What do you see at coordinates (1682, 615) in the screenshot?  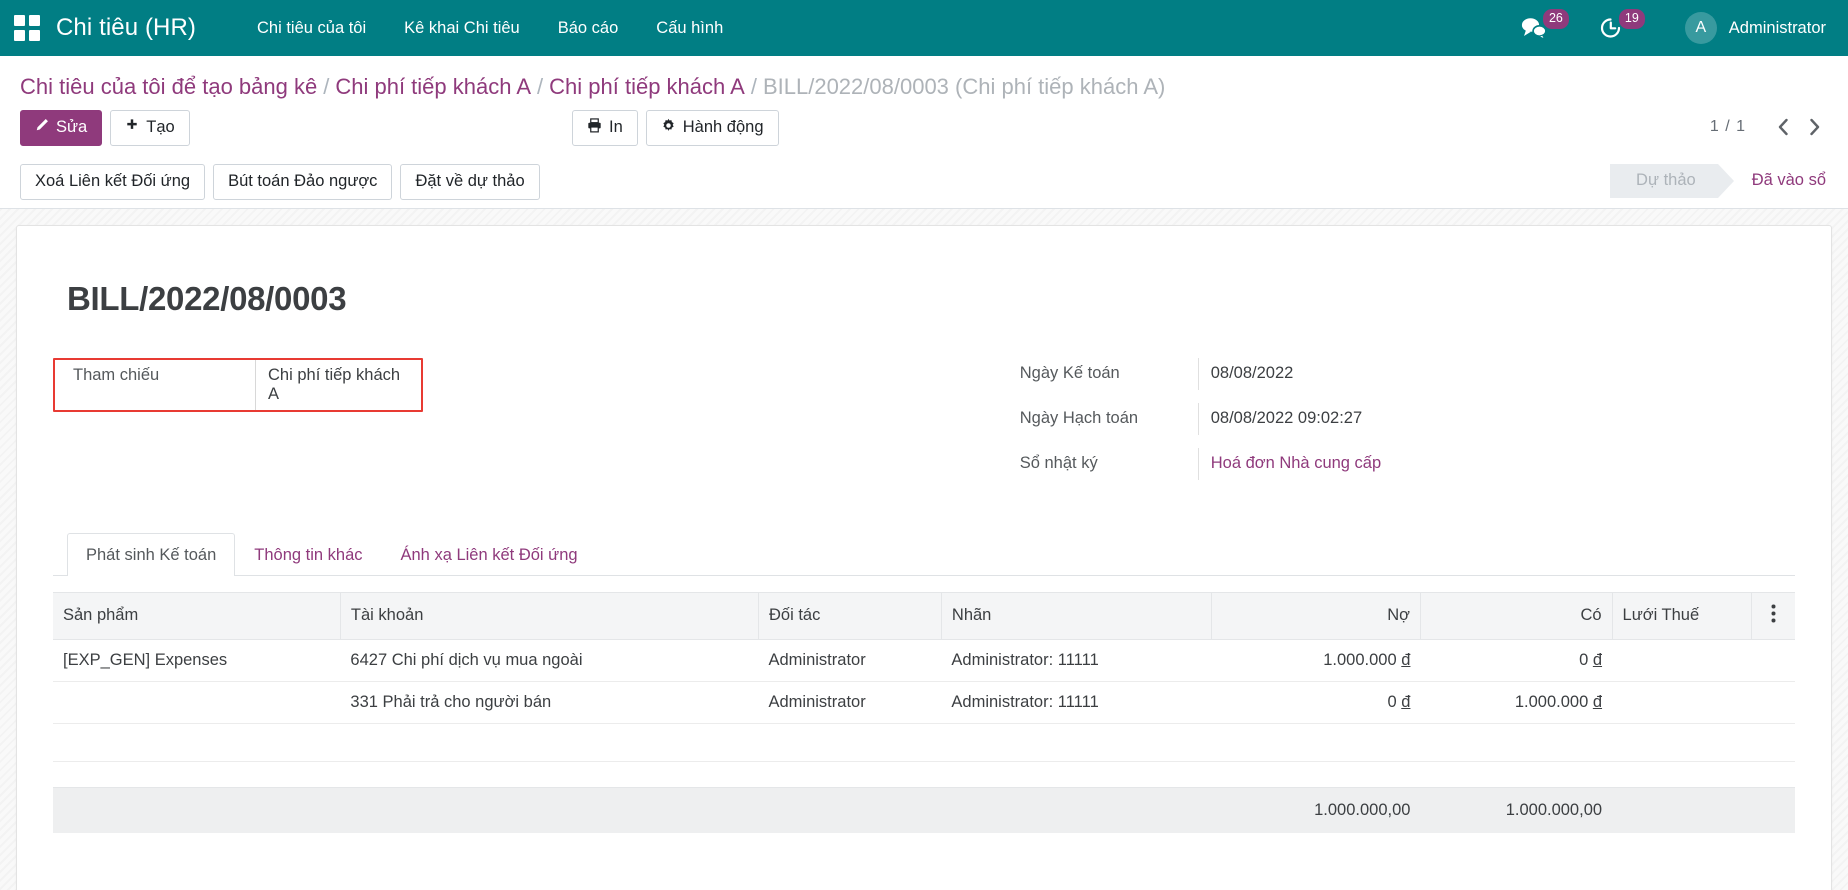 I see `column-header-tax-grid: Lưới Thuế` at bounding box center [1682, 615].